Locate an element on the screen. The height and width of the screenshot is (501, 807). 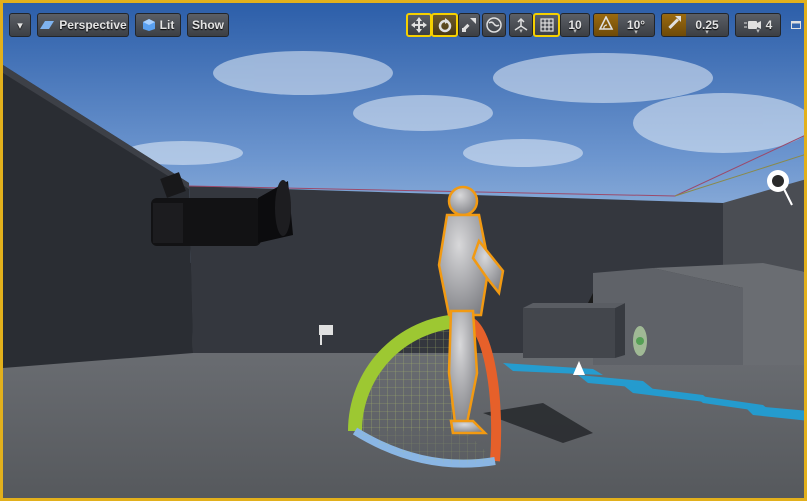
rotate-icon is located at coordinates (445, 25).